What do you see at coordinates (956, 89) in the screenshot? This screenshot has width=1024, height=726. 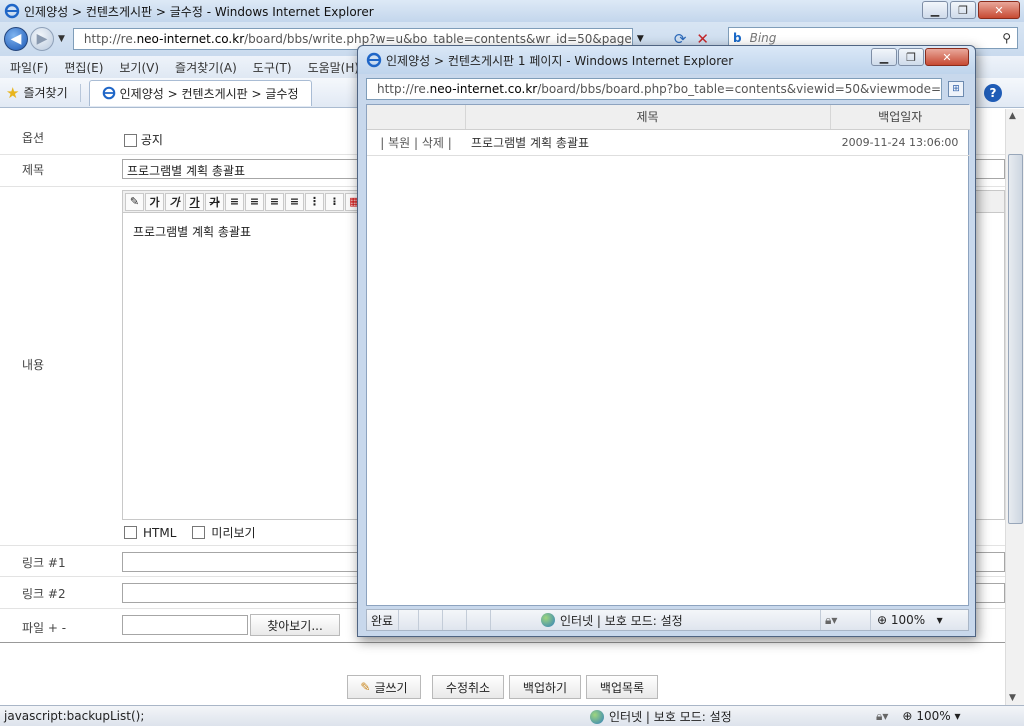 I see `feed-icon: ⊞` at bounding box center [956, 89].